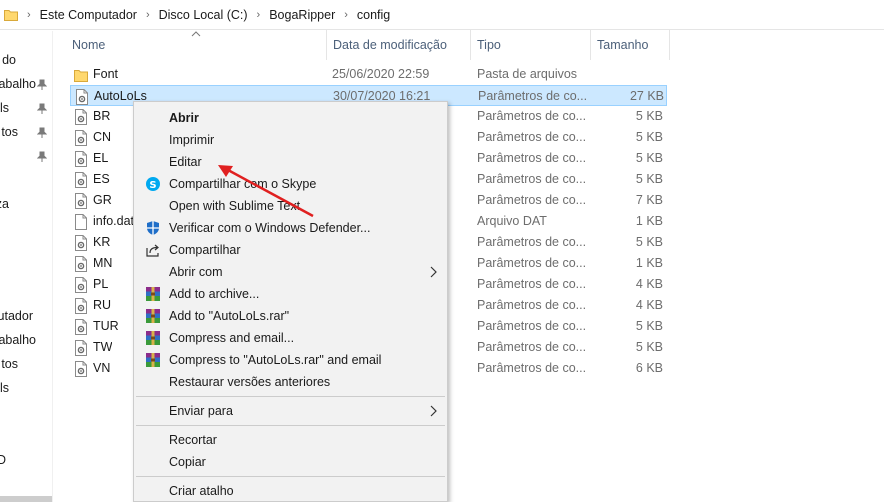 The height and width of the screenshot is (502, 884). Describe the element at coordinates (630, 45) in the screenshot. I see `column-header-size: Tamanho` at that location.